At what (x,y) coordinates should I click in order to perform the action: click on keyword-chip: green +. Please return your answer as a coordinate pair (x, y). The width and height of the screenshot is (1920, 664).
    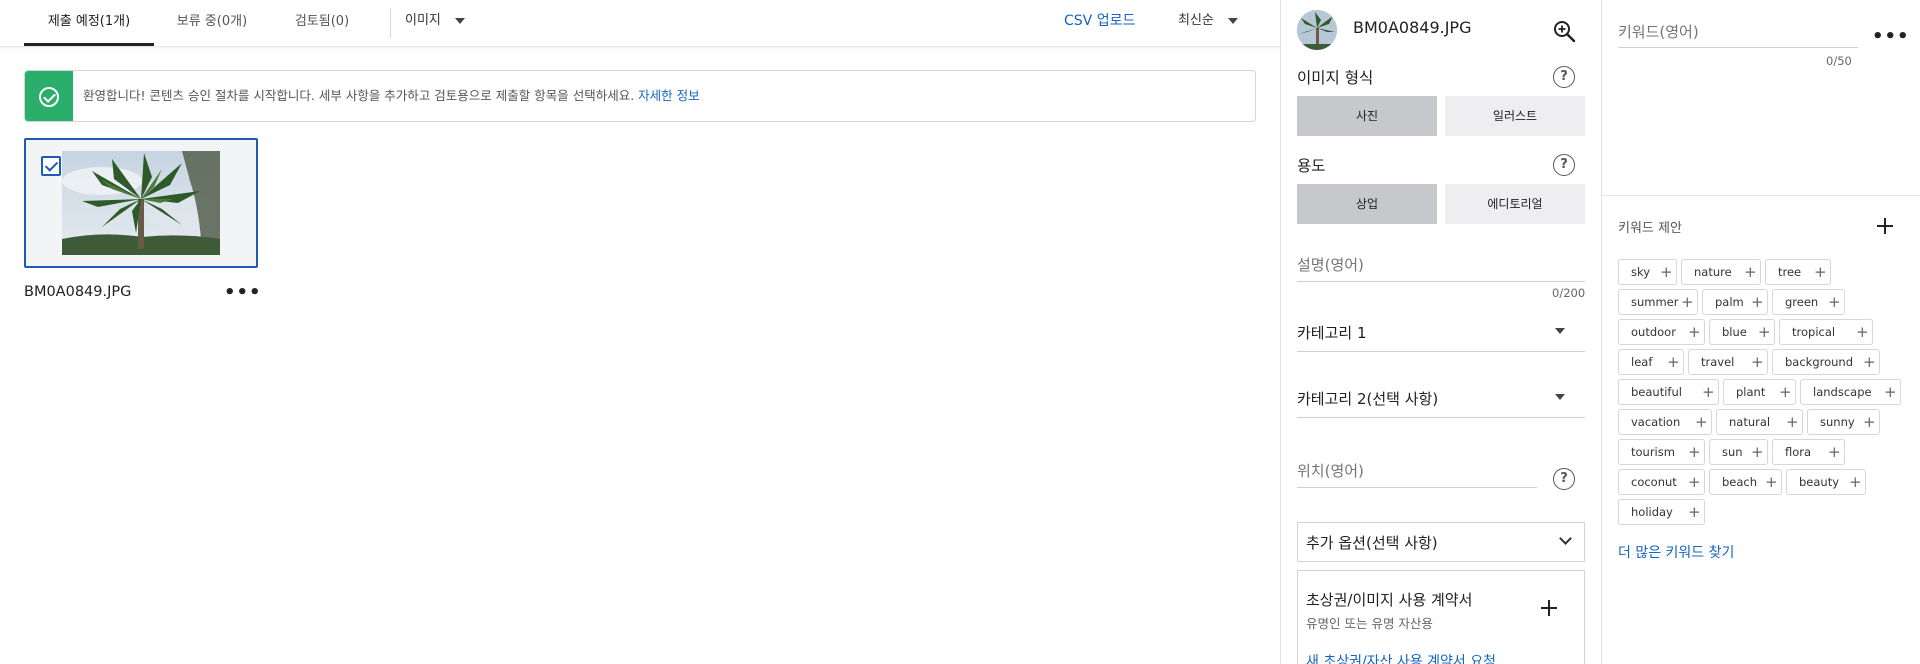
    Looking at the image, I should click on (1808, 302).